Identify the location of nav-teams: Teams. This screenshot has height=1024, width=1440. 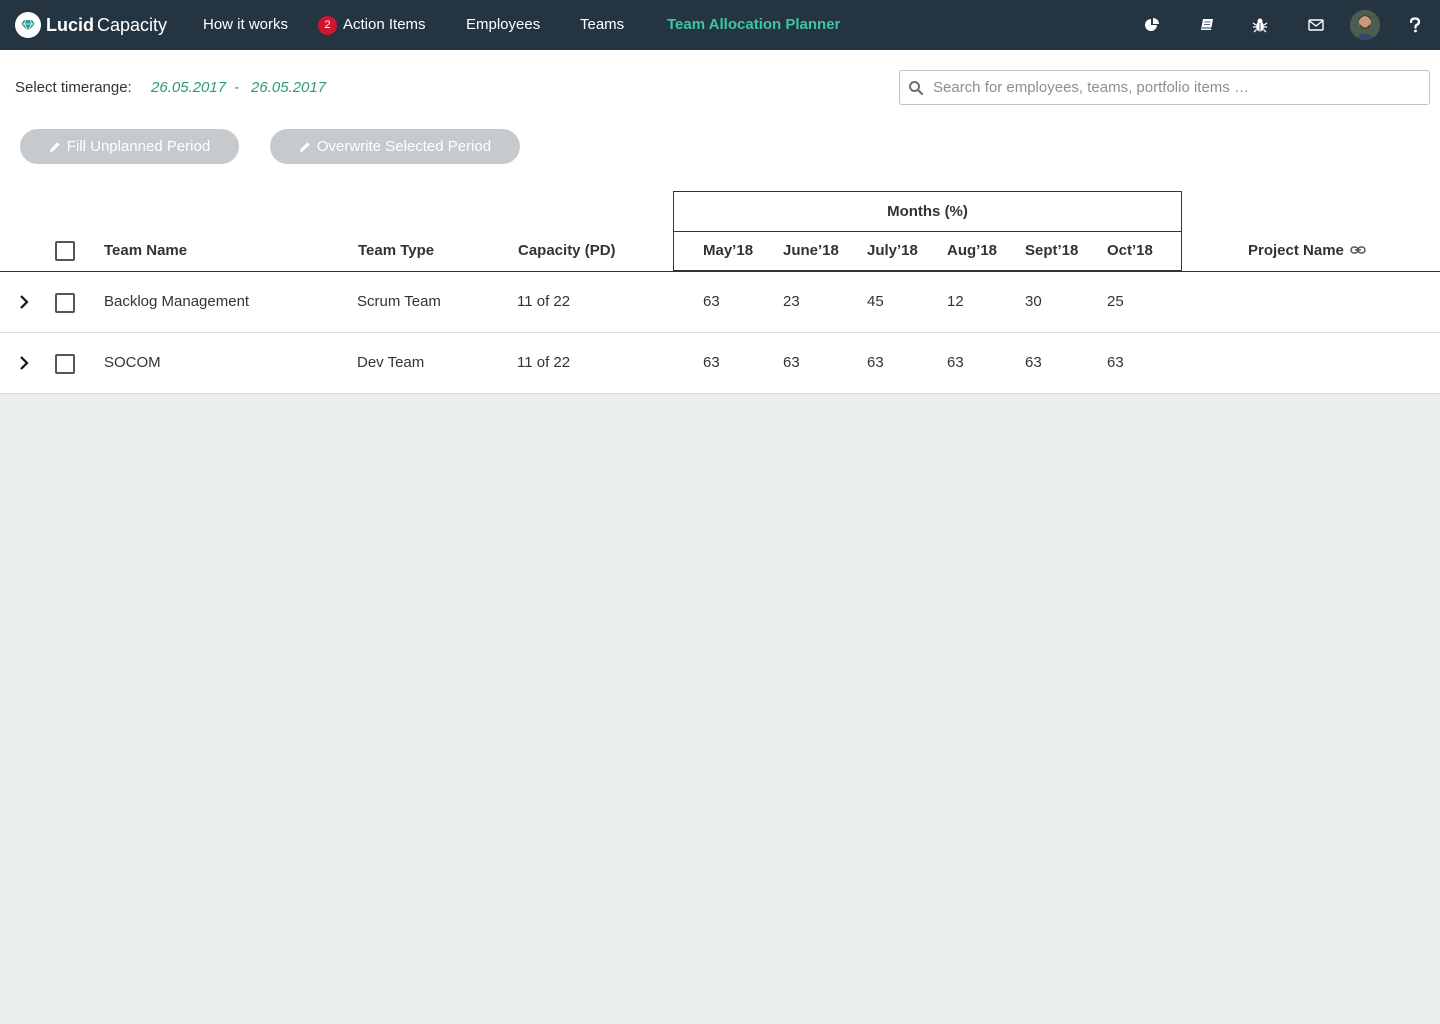
(602, 25).